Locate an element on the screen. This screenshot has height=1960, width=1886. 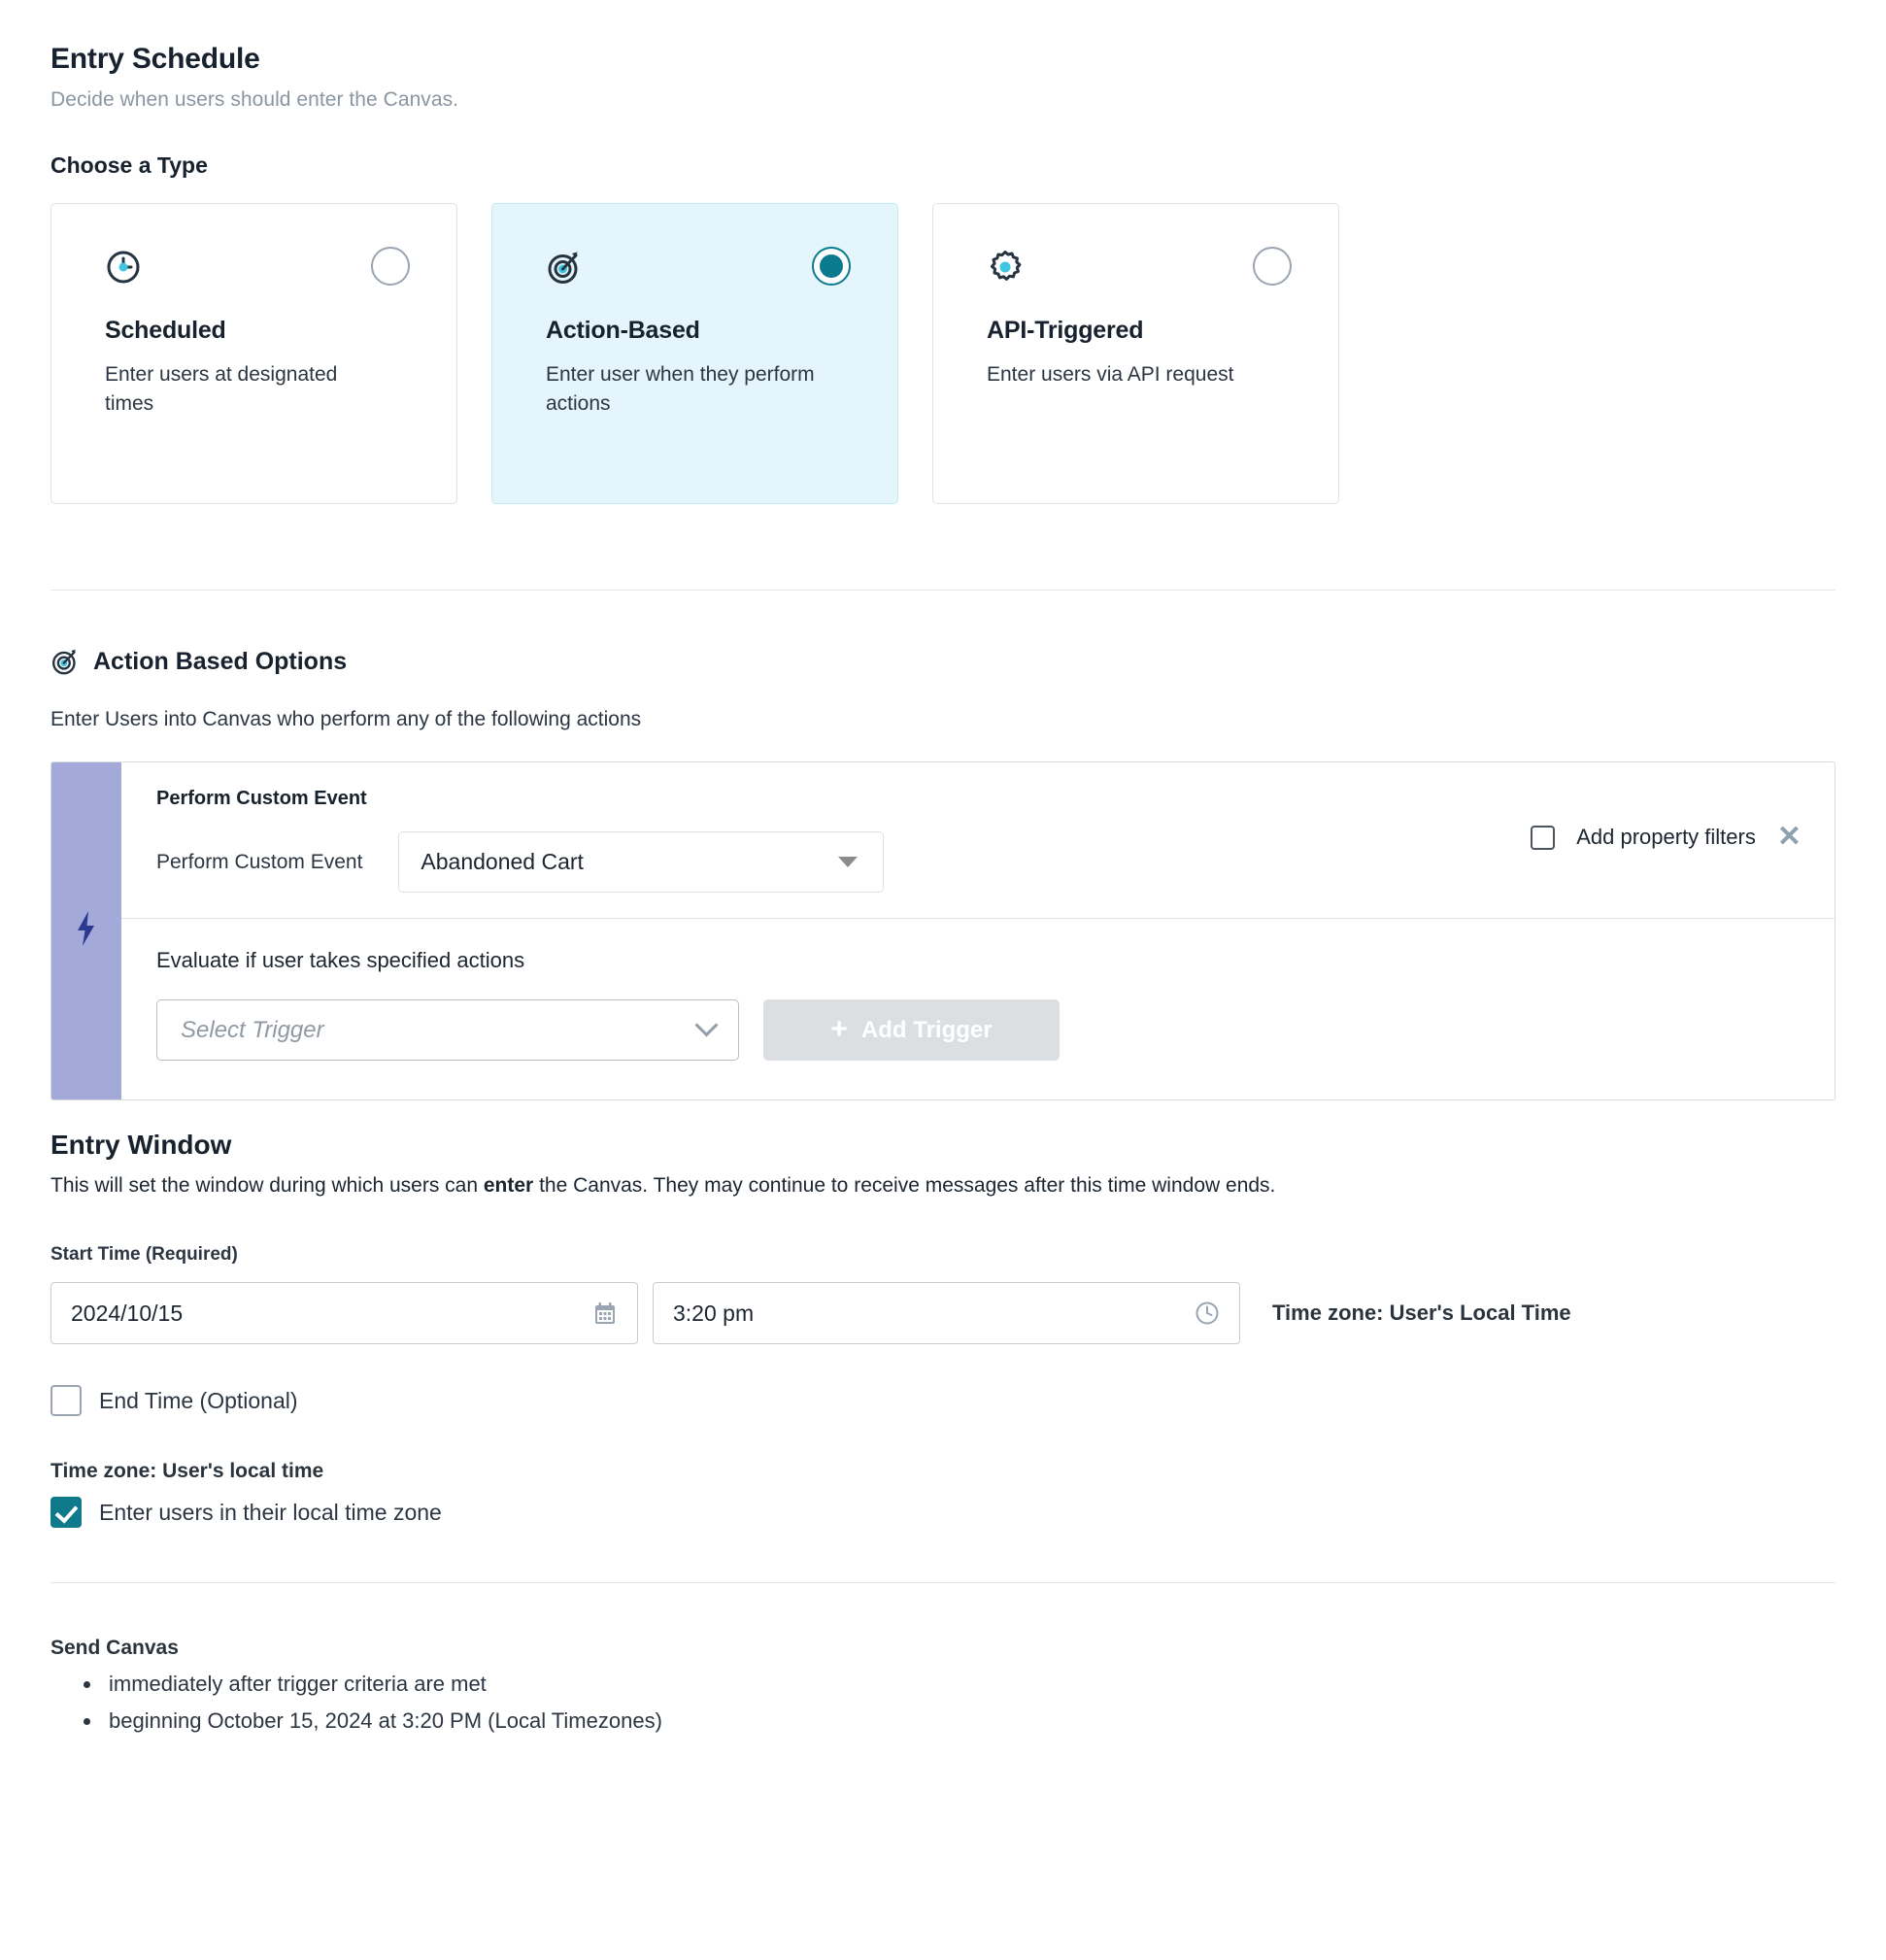
perform-custom-event-title: Perform Custom Event is located at coordinates (261, 798).